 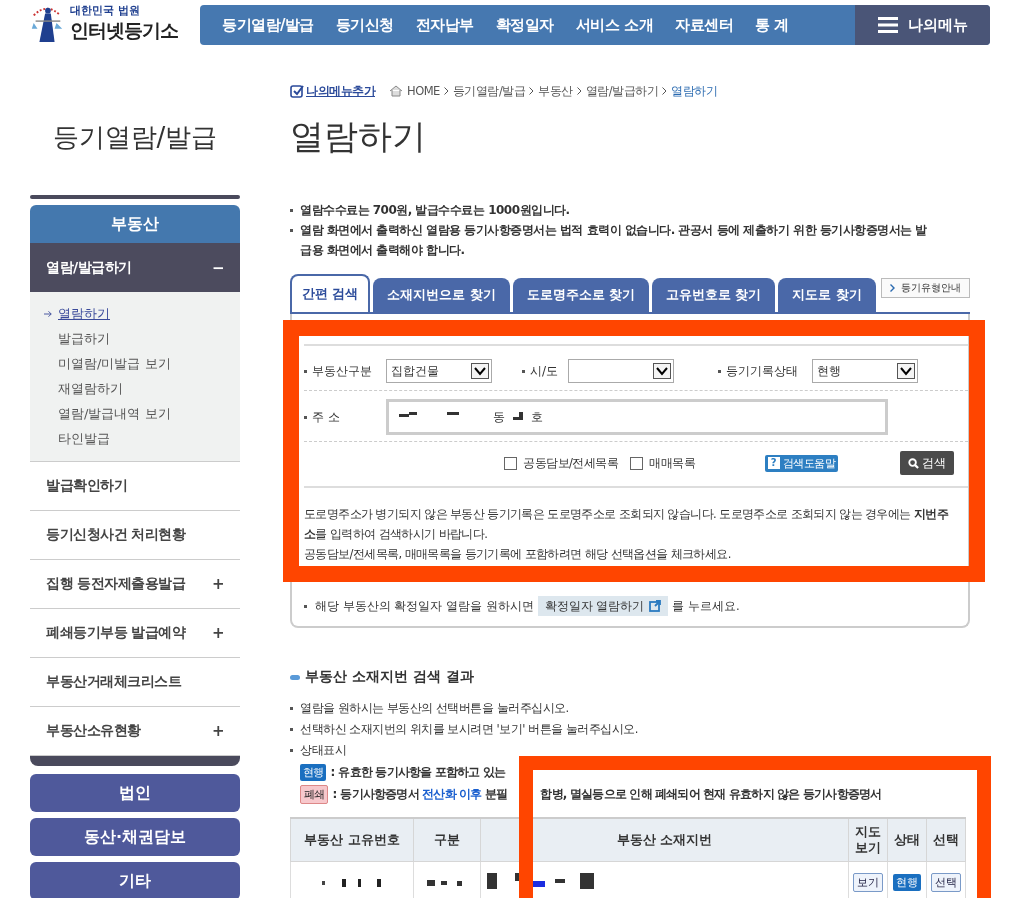 What do you see at coordinates (262, 25) in the screenshot?
I see `nav-item: 등기열람/발급` at bounding box center [262, 25].